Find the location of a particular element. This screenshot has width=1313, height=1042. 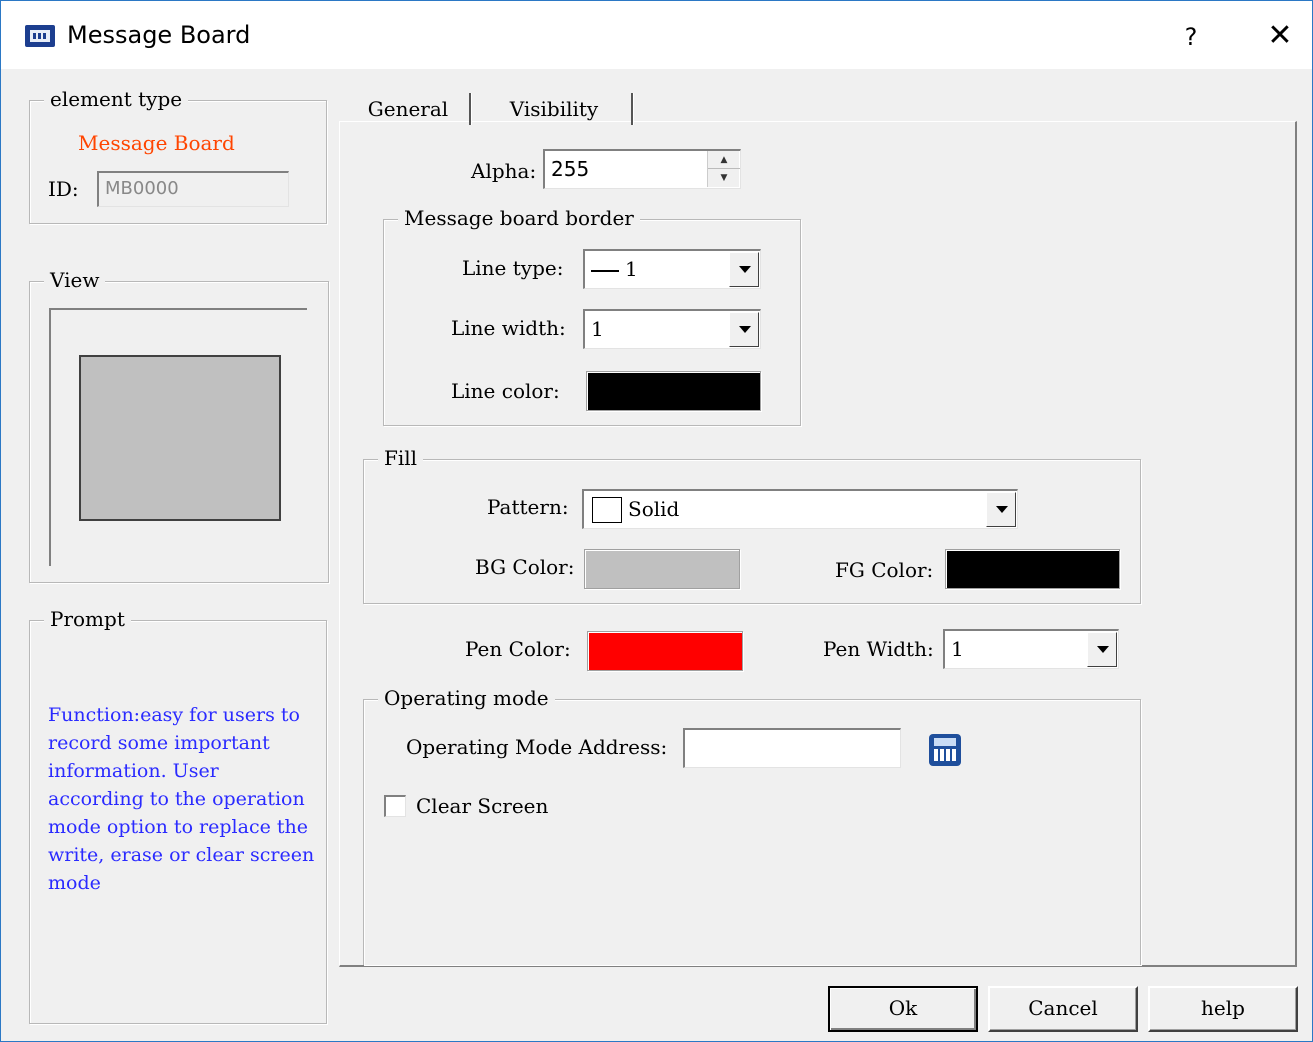

tab-visibility: Visibility is located at coordinates (554, 109).